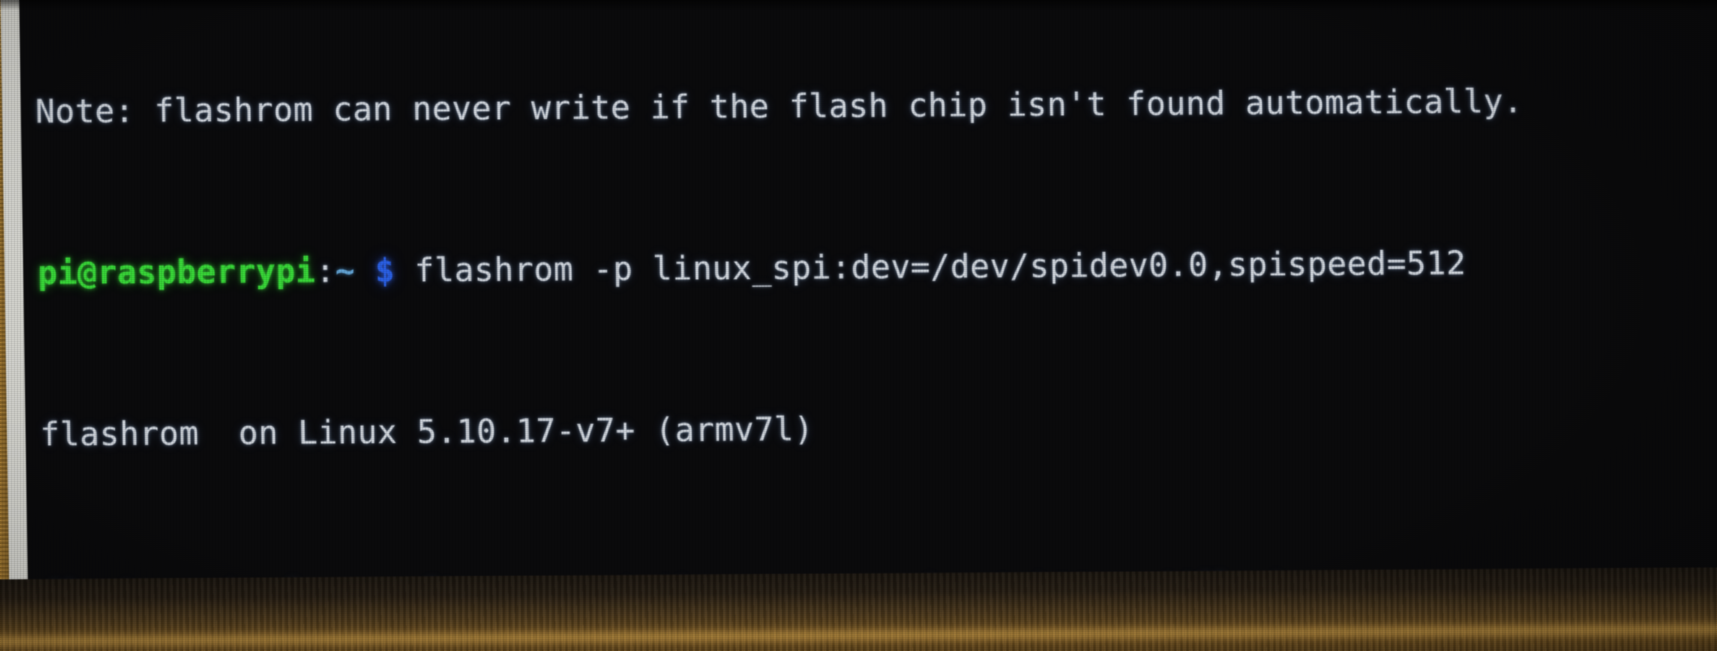 This screenshot has height=651, width=1717. What do you see at coordinates (385, 271) in the screenshot?
I see `prompt-dollar-icon: $` at bounding box center [385, 271].